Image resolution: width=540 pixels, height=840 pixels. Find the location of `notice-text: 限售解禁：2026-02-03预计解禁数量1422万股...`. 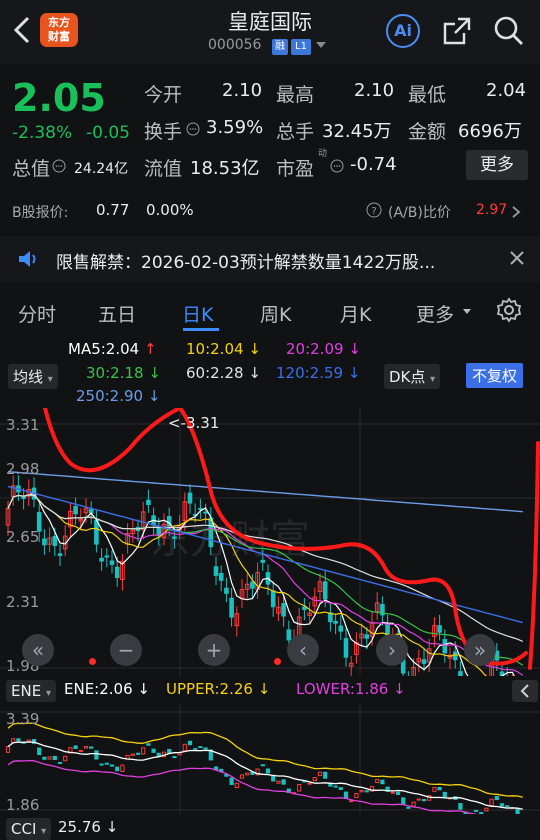

notice-text: 限售解禁：2026-02-03预计解禁数量1422万股... is located at coordinates (245, 260).